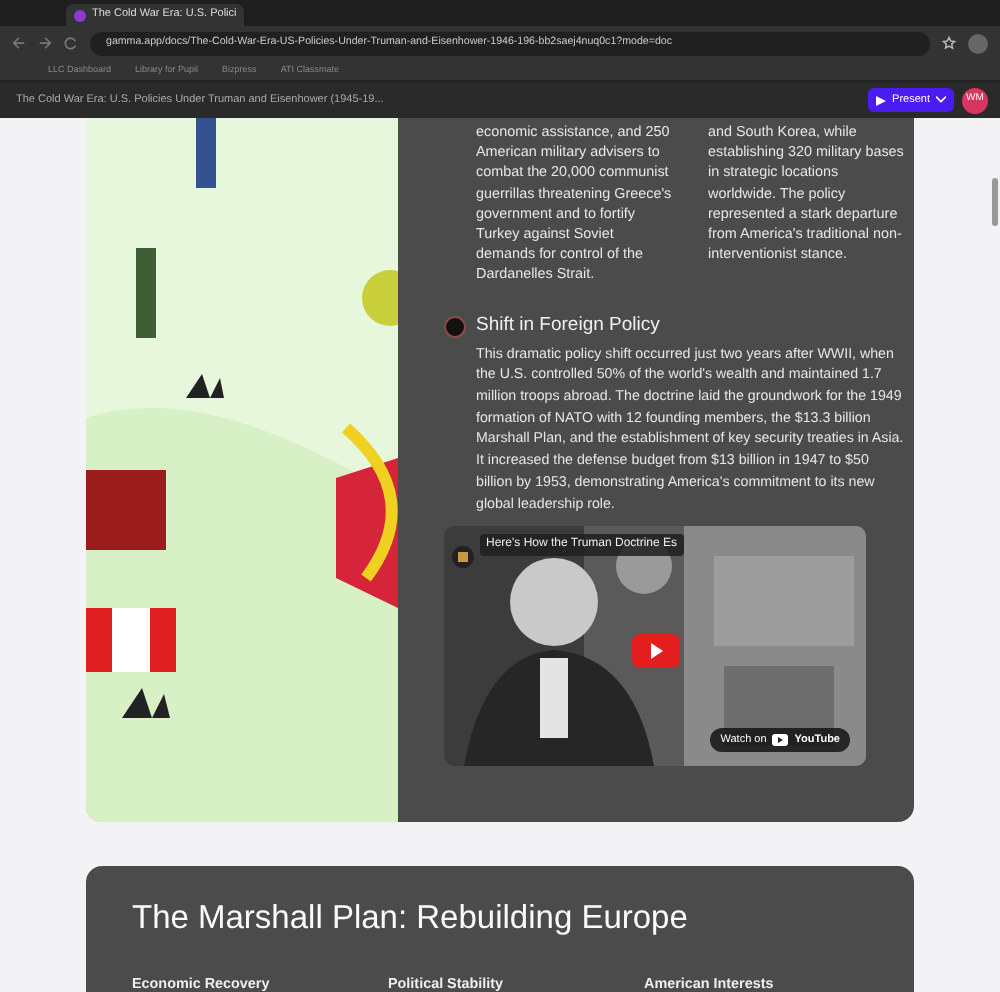 The image size is (1000, 992). Describe the element at coordinates (568, 325) in the screenshot. I see `section-heading: Shift in Foreign Policy` at that location.